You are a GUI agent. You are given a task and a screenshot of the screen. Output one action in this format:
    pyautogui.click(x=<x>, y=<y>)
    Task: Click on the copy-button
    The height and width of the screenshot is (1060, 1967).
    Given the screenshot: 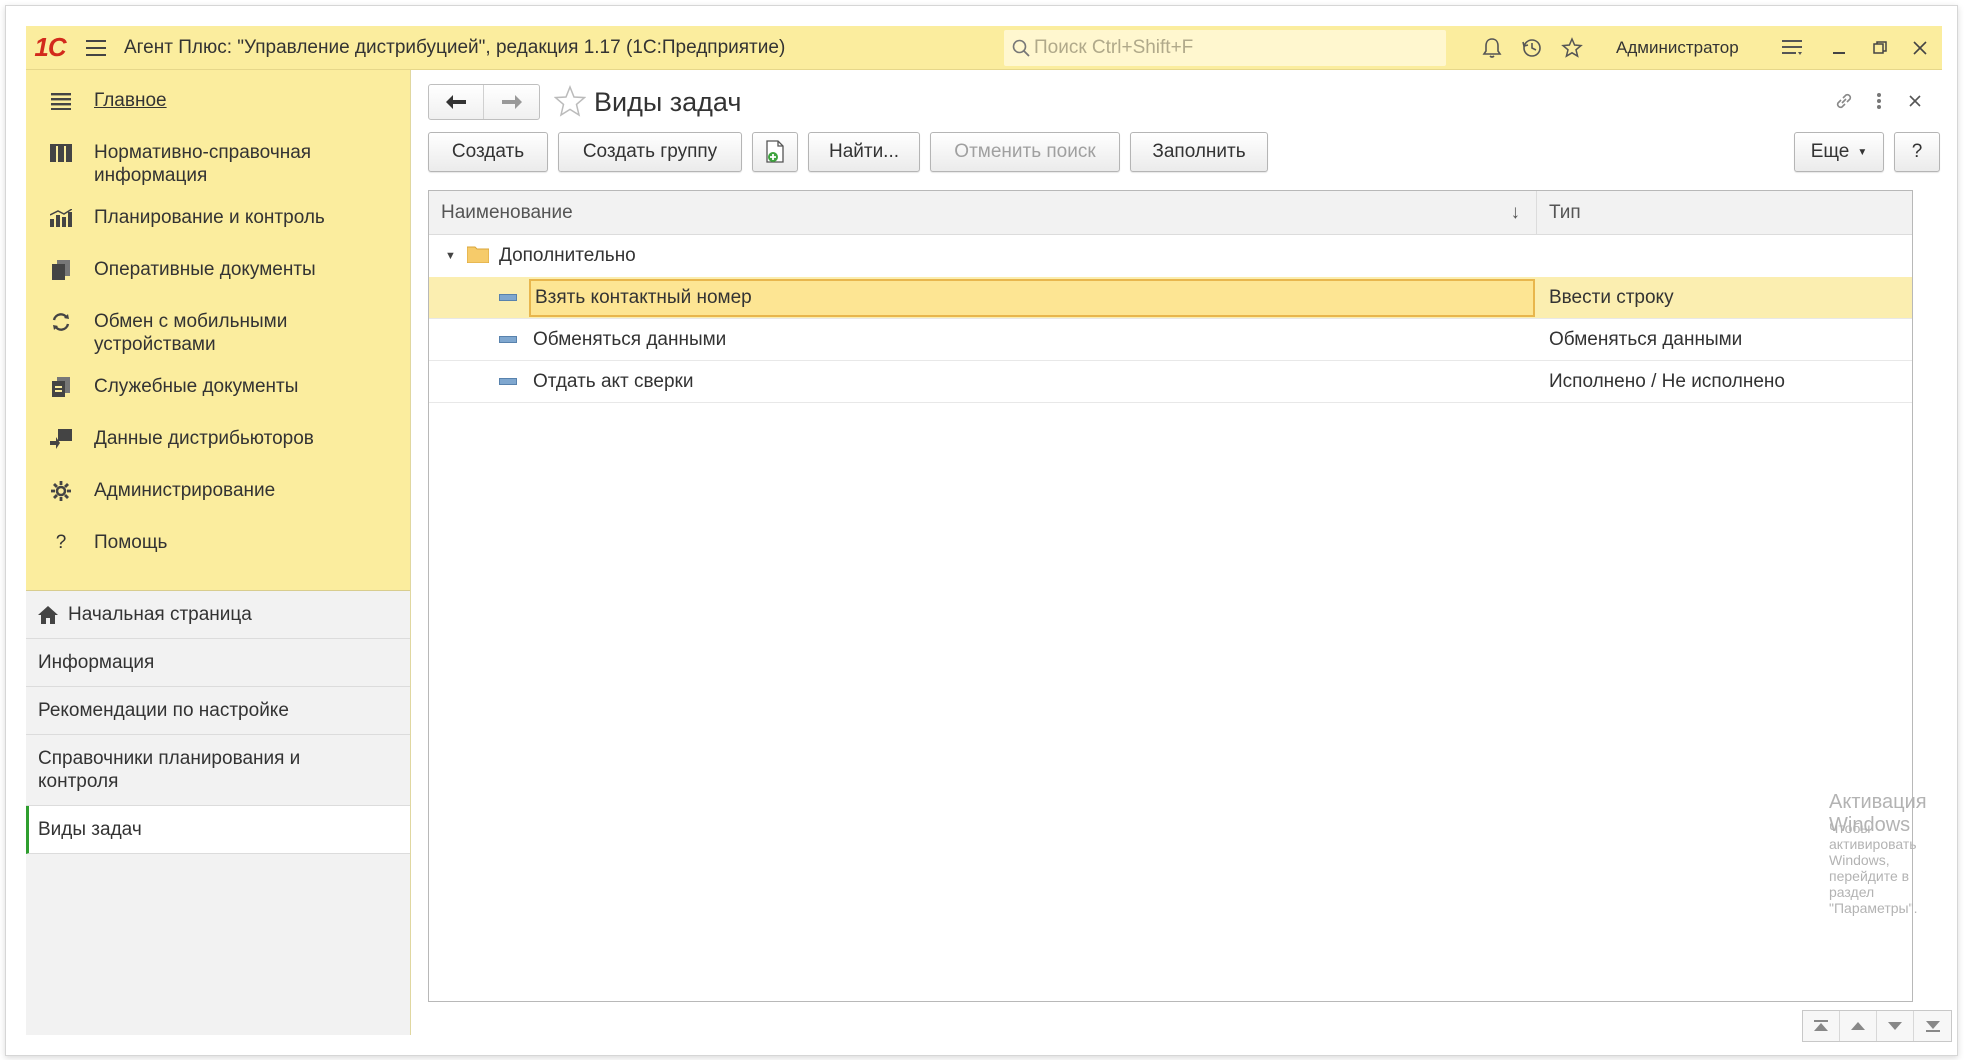 What is the action you would take?
    pyautogui.click(x=775, y=152)
    